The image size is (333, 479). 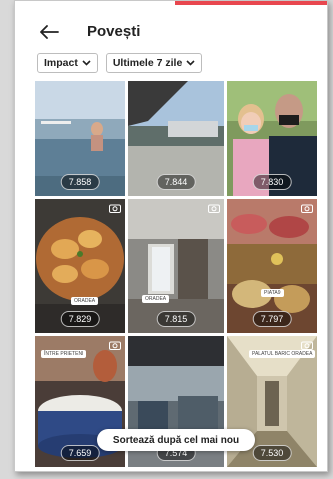 What do you see at coordinates (114, 31) in the screenshot?
I see `page-title: Povești` at bounding box center [114, 31].